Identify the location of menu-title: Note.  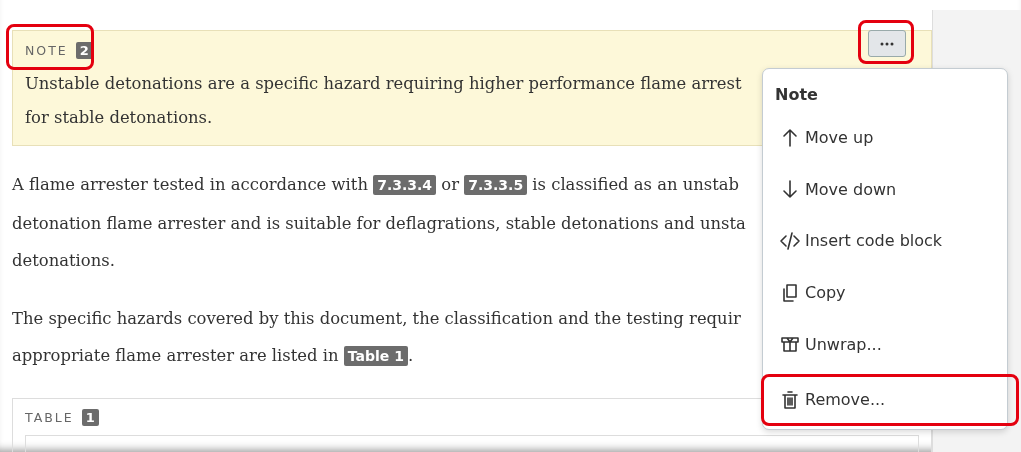
(796, 95).